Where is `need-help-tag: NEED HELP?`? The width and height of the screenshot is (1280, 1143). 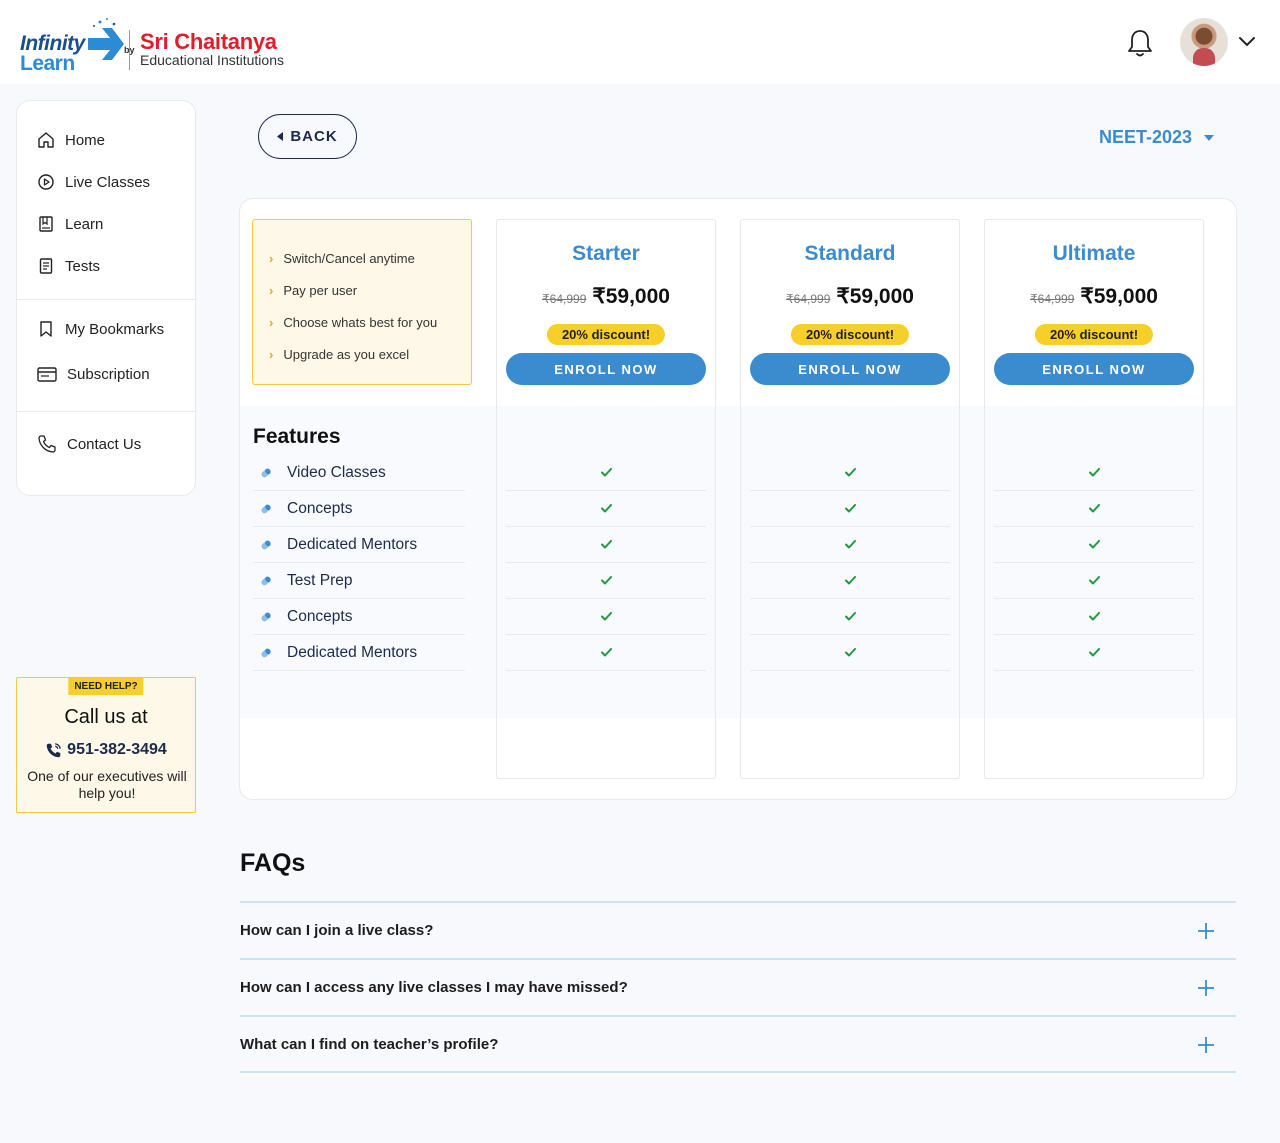 need-help-tag: NEED HELP? is located at coordinates (106, 686).